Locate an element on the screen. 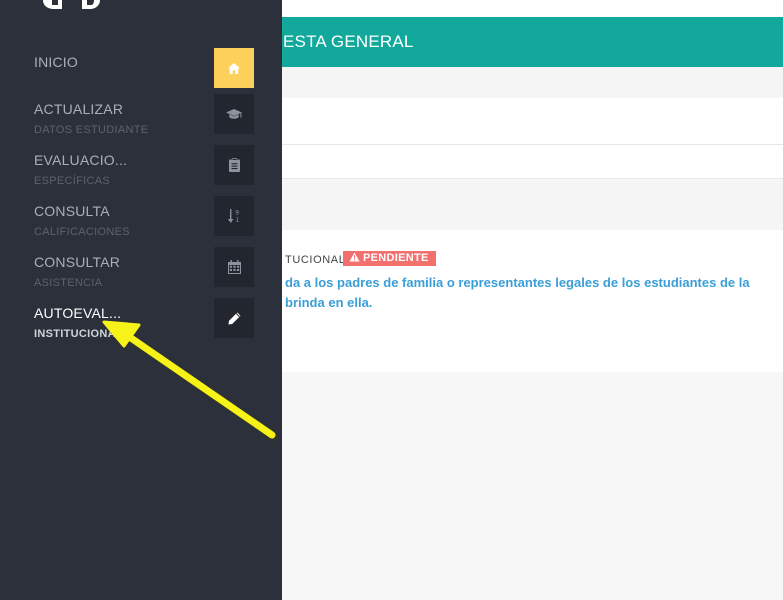 Image resolution: width=783 pixels, height=600 pixels. page-title: ESTA GENERAL is located at coordinates (348, 41).